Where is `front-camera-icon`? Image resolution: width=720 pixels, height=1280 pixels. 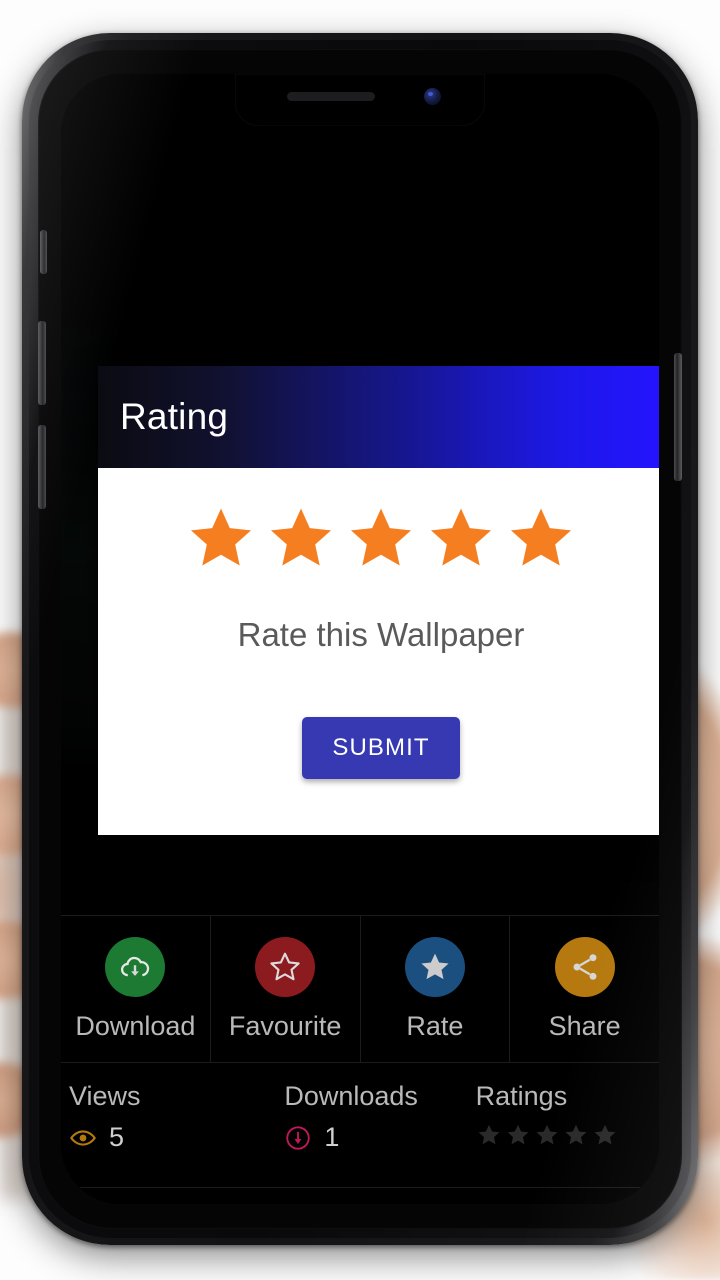 front-camera-icon is located at coordinates (432, 96).